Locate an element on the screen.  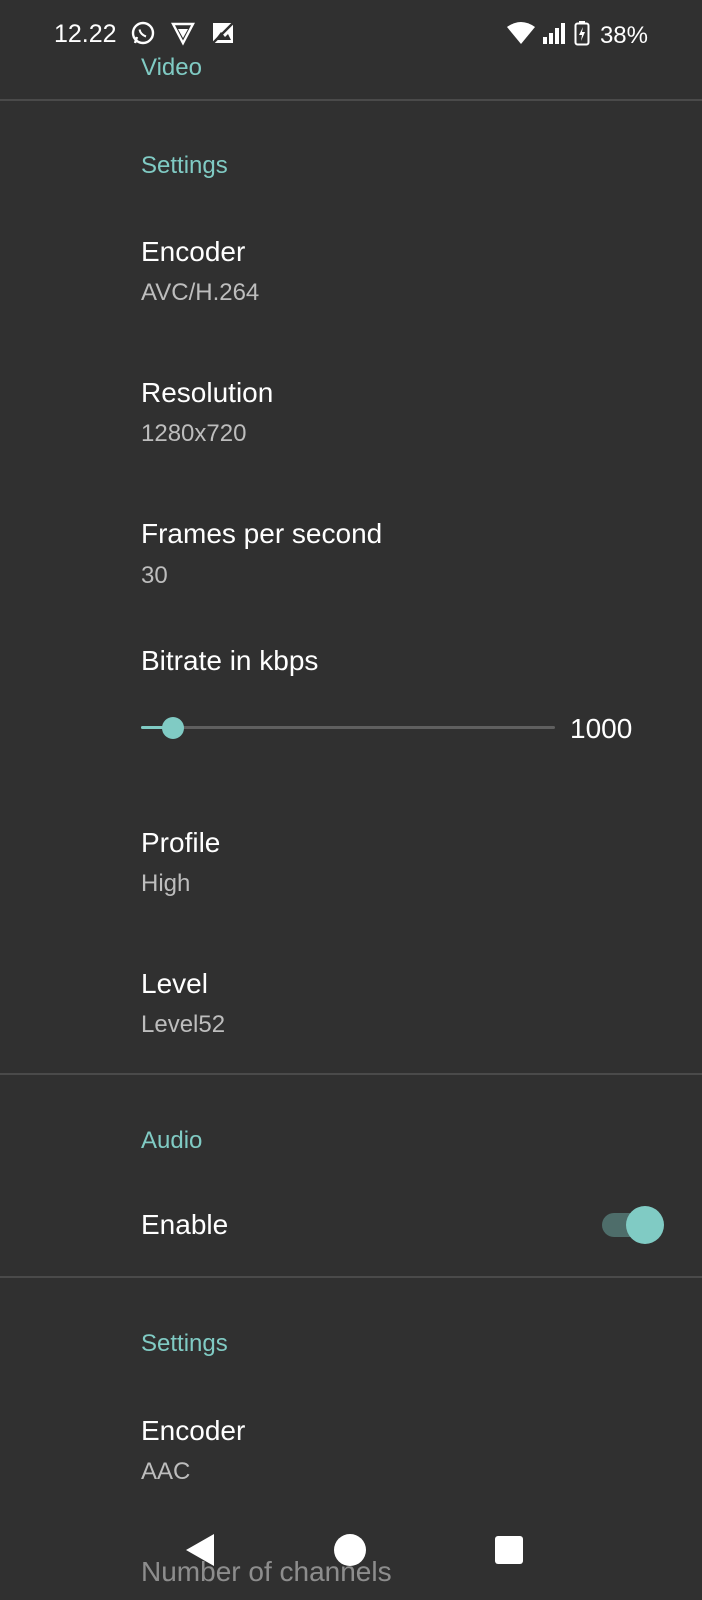
slider-track is located at coordinates (348, 727).